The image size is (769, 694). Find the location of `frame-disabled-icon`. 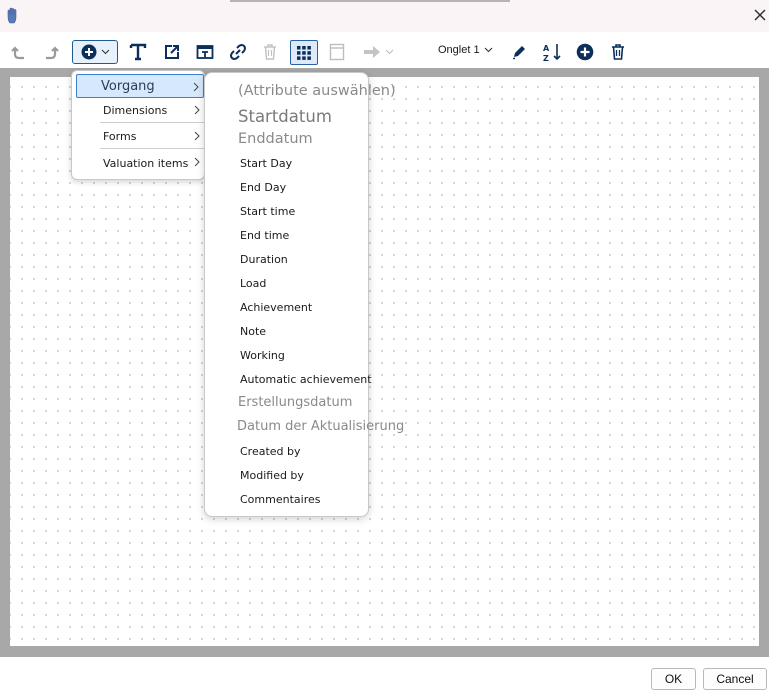

frame-disabled-icon is located at coordinates (337, 52).